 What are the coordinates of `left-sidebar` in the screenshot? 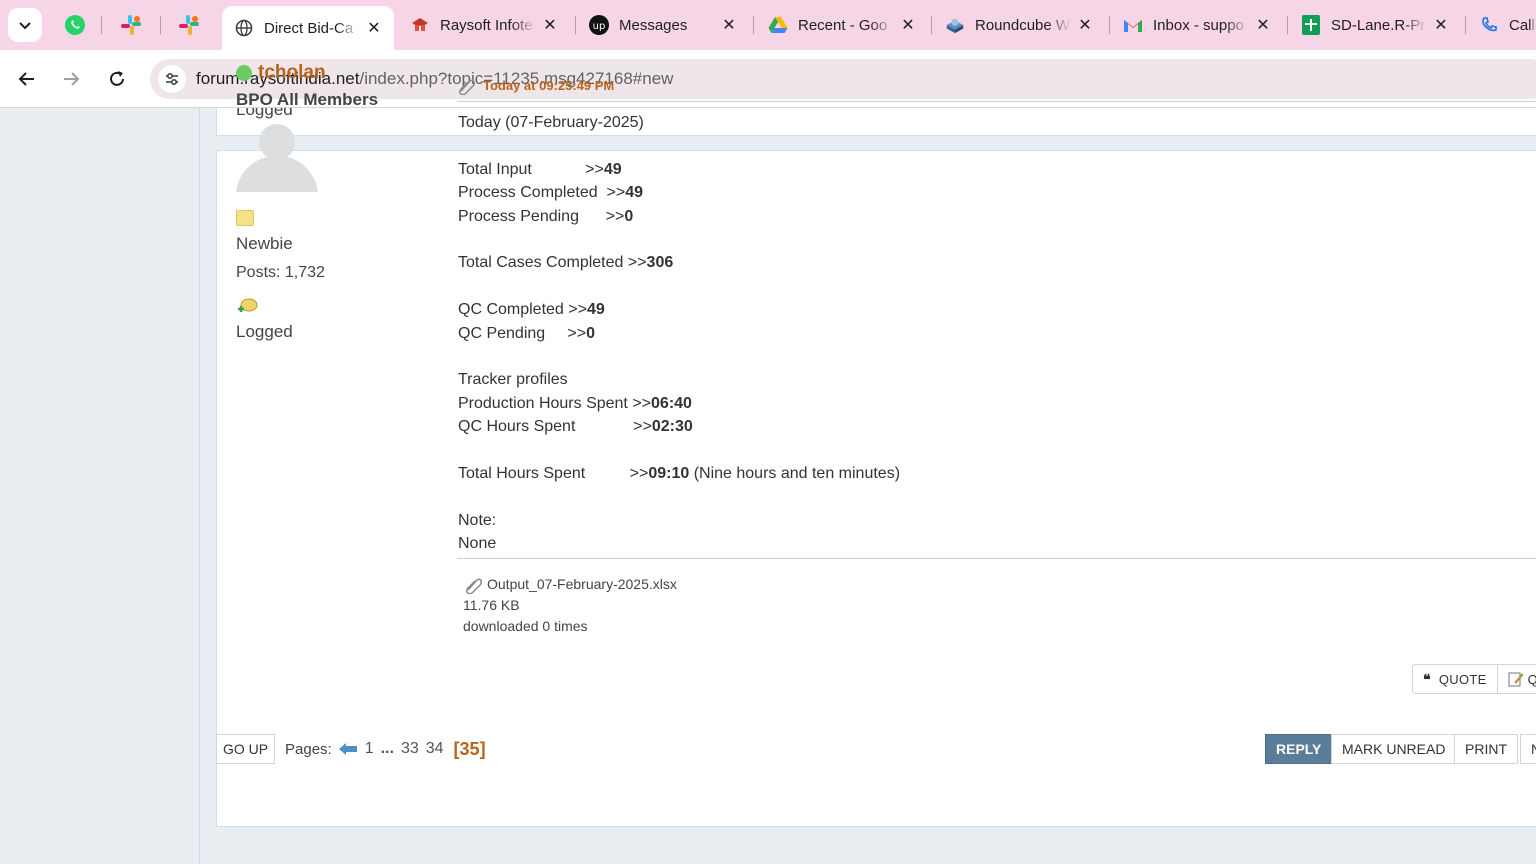 It's located at (100, 486).